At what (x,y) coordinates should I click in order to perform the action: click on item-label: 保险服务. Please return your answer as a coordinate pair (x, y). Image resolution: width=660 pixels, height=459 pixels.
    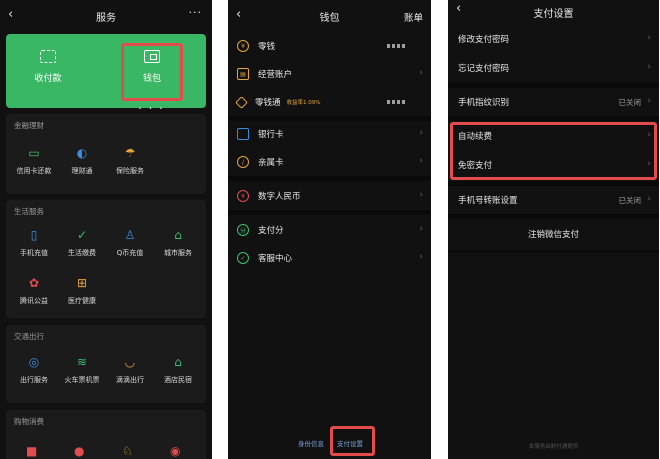
    Looking at the image, I should click on (130, 171).